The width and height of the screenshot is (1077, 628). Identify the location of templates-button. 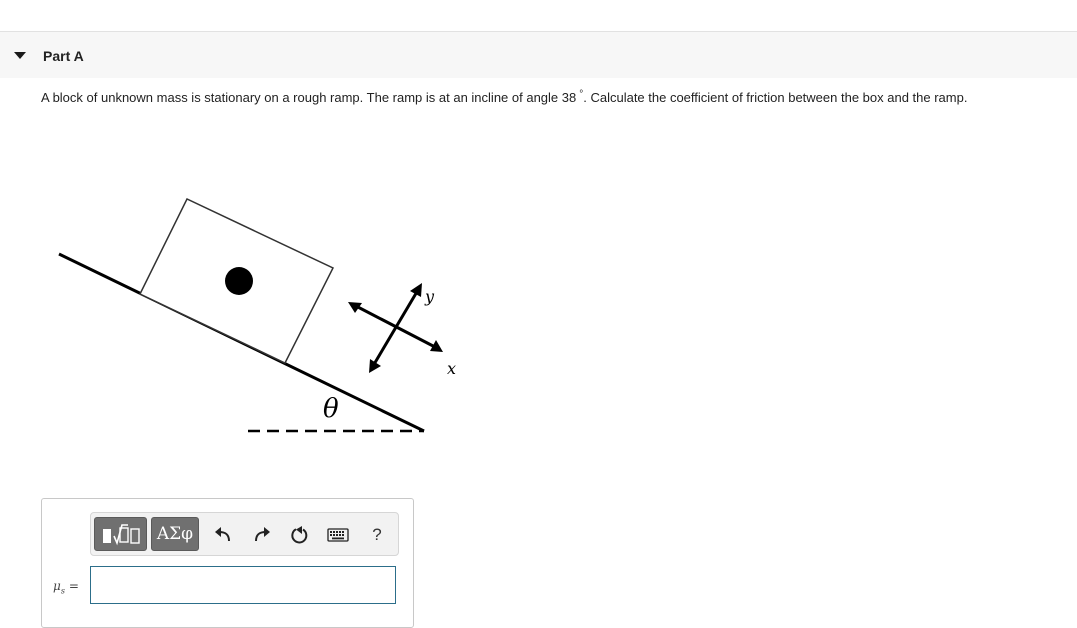
(120, 534).